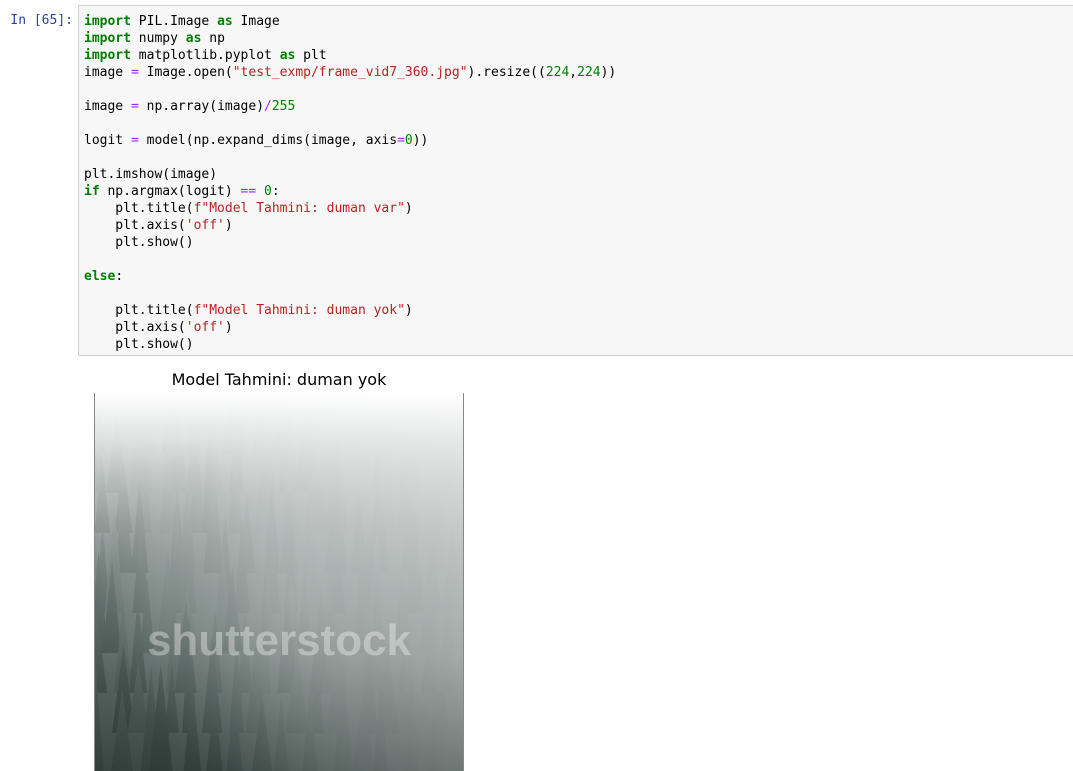  Describe the element at coordinates (205, 55) in the screenshot. I see `code-line: import matplotlib.pyplot as plt` at that location.